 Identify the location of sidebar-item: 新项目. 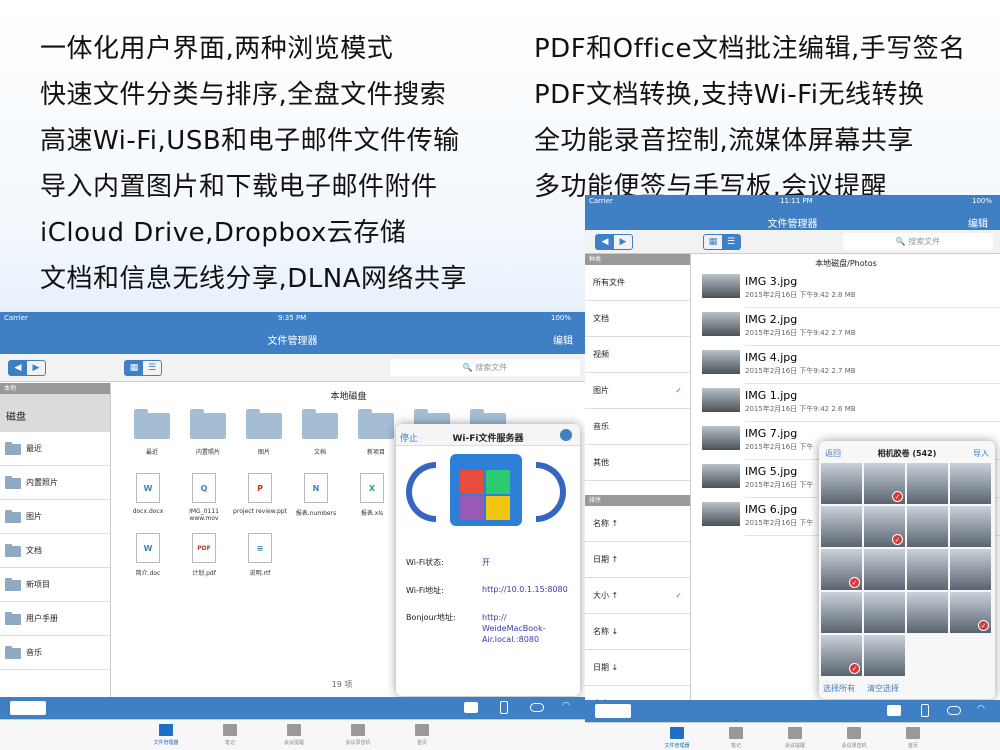
(55, 585).